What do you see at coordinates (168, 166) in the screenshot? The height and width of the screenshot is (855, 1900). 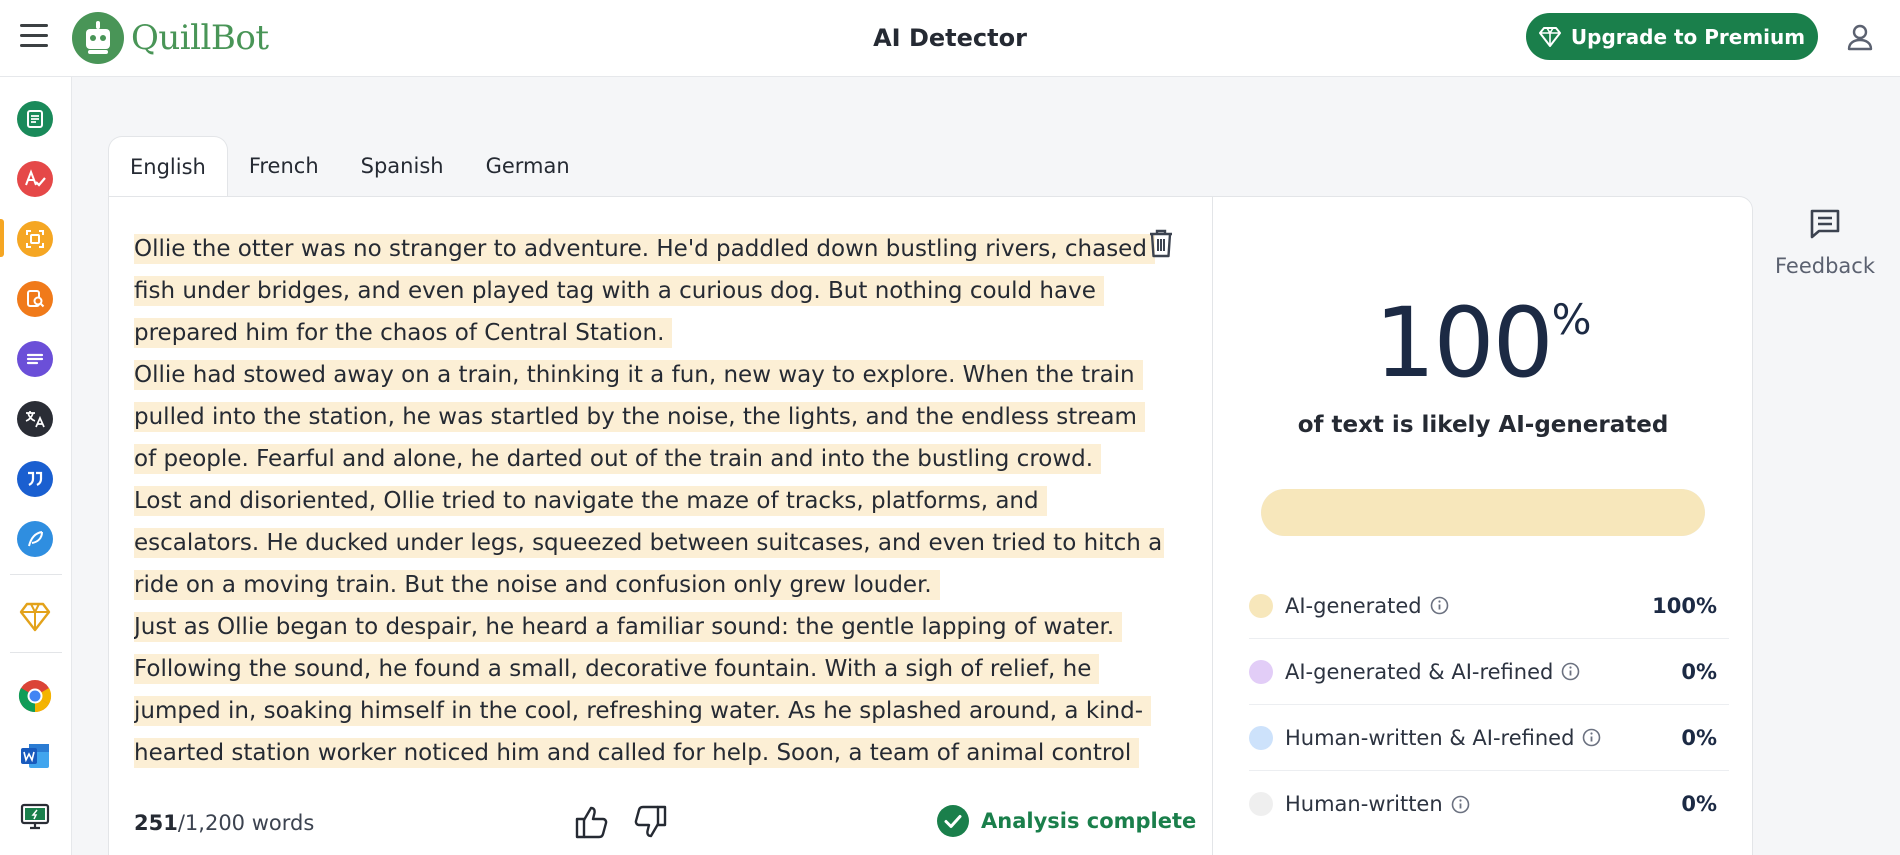 I see `tab-english: English` at bounding box center [168, 166].